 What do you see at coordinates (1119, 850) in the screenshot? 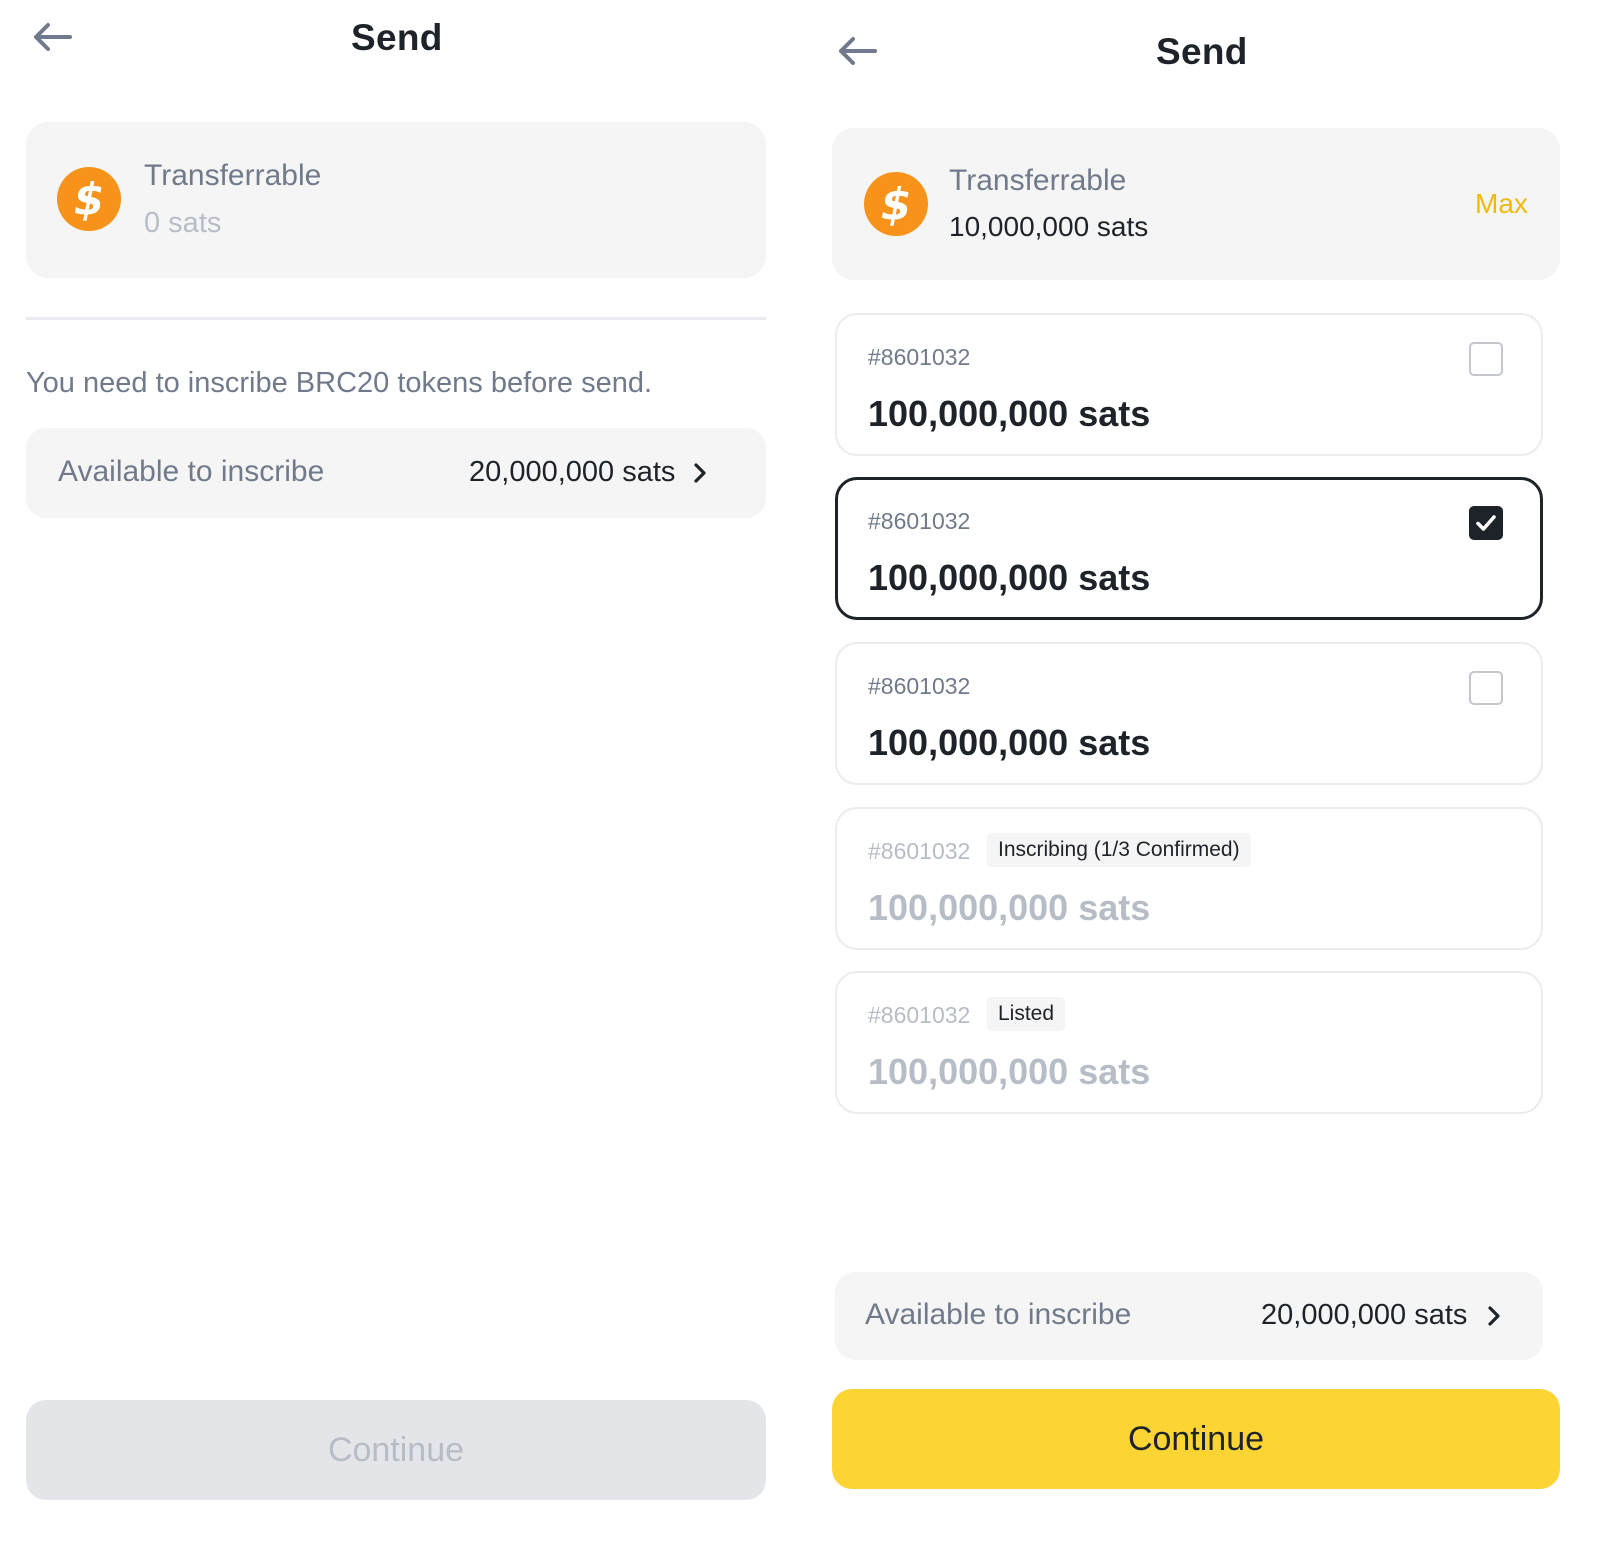
I see `status-badge: Inscribing (1/3 Confirmed)` at bounding box center [1119, 850].